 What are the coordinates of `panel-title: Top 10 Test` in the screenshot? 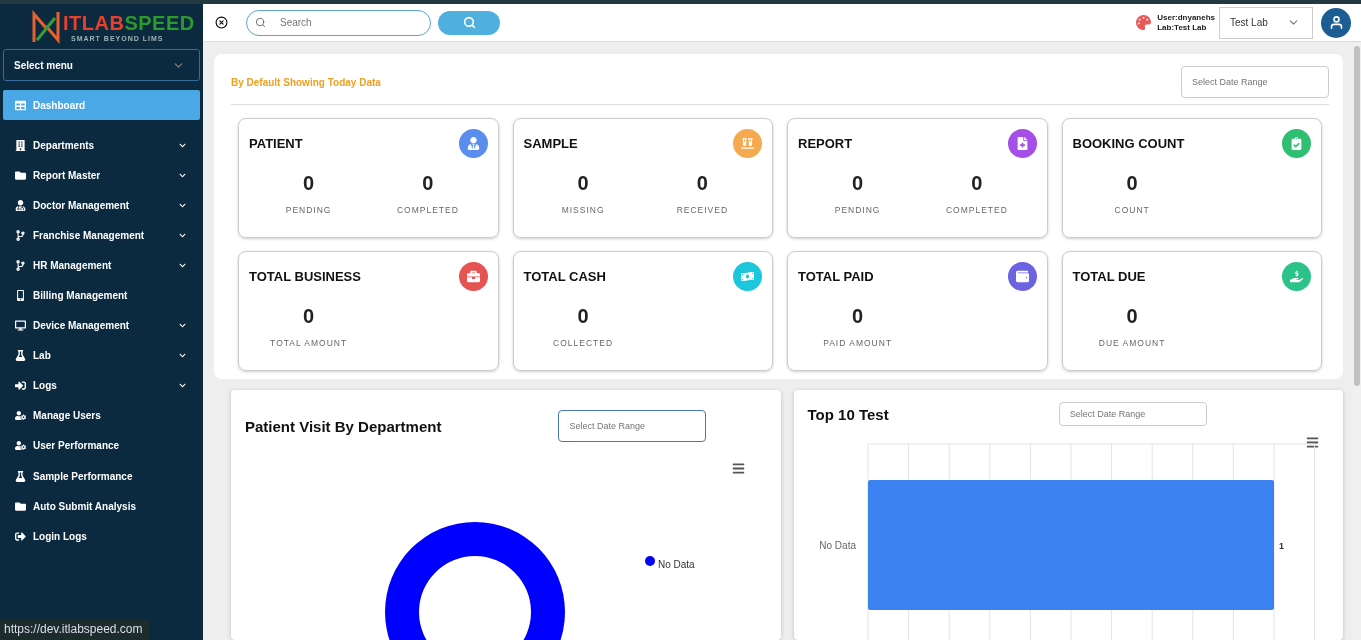 It's located at (848, 414).